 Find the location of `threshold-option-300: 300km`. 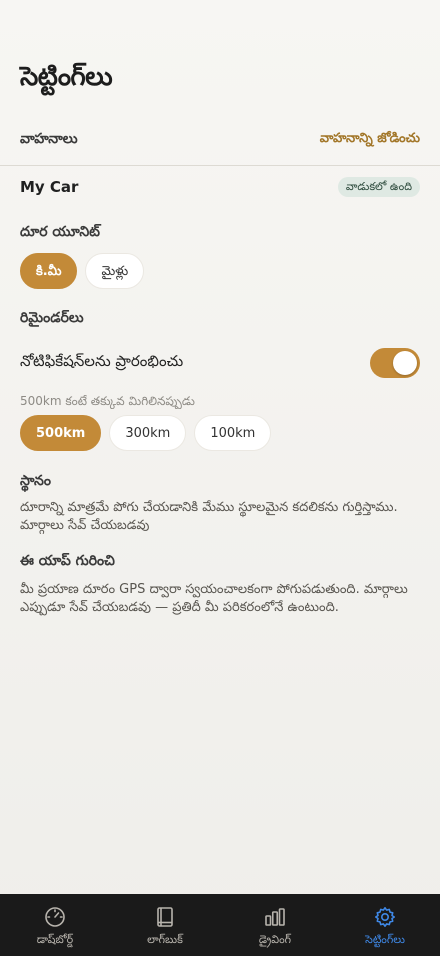

threshold-option-300: 300km is located at coordinates (148, 433).